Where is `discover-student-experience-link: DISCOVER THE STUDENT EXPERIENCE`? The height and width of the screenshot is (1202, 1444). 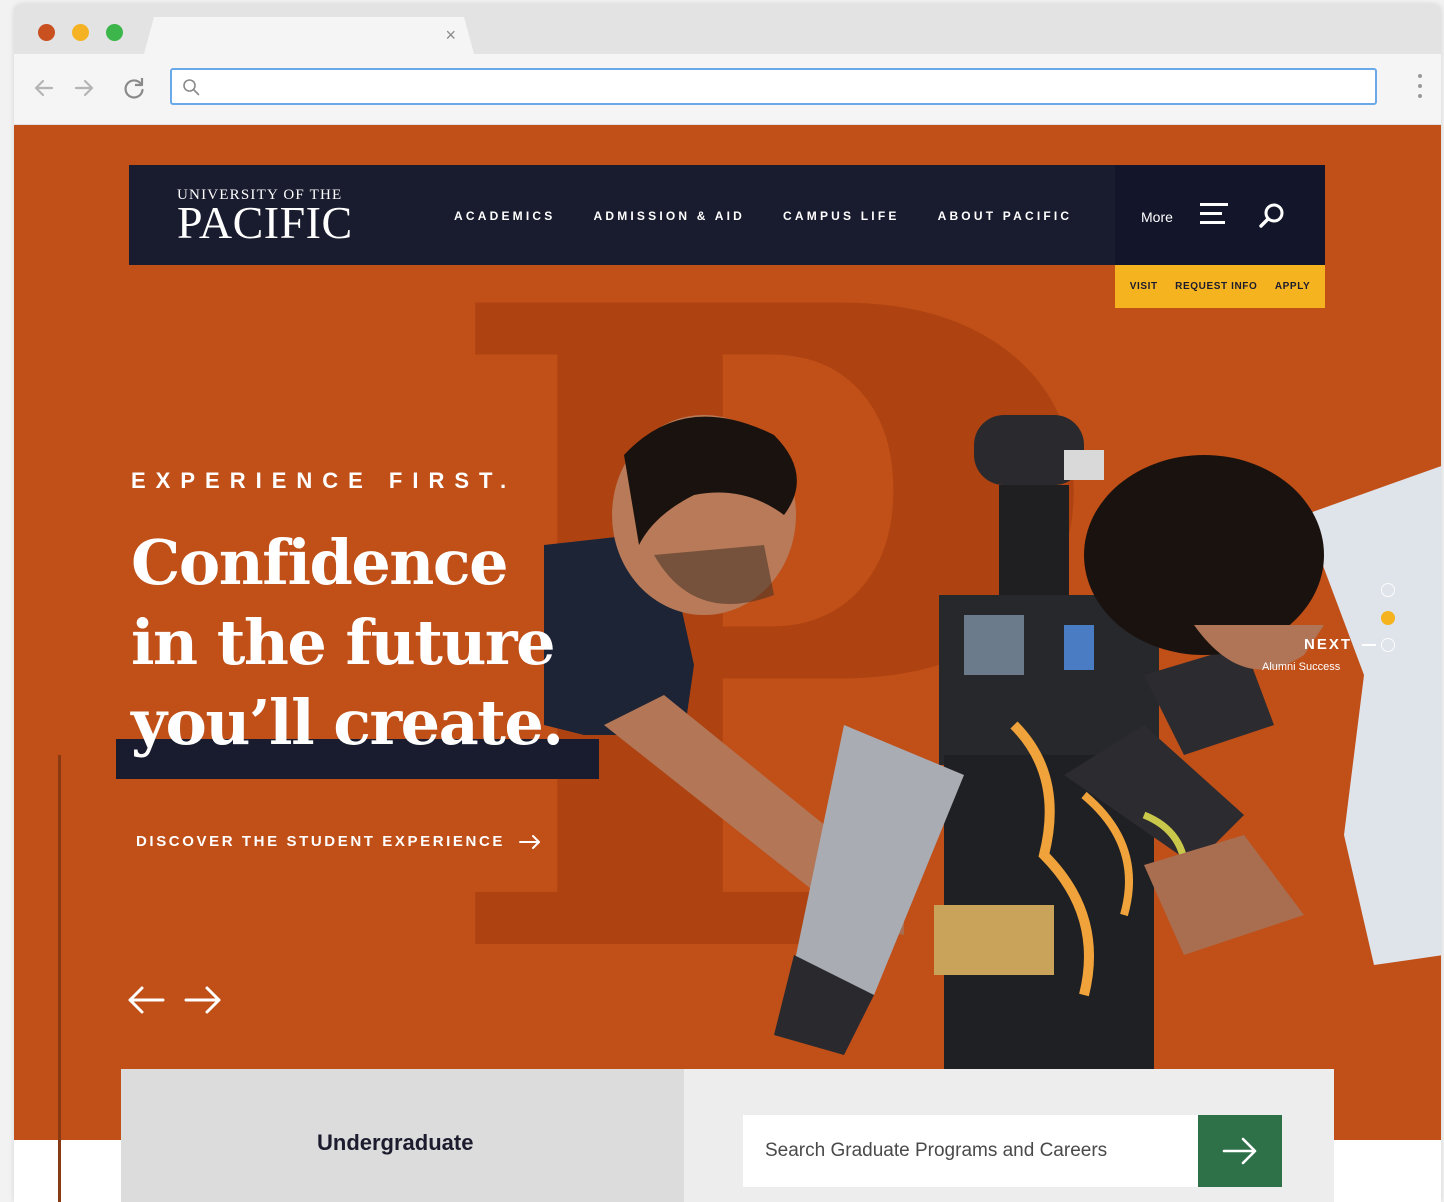
discover-student-experience-link: DISCOVER THE STUDENT EXPERIENCE is located at coordinates (338, 841).